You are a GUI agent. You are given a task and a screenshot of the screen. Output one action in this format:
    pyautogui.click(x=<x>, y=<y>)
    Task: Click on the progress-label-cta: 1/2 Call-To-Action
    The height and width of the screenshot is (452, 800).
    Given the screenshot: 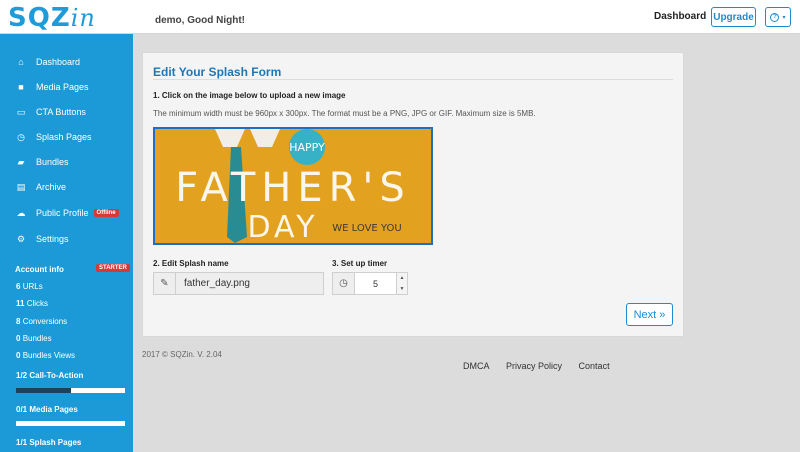 What is the action you would take?
    pyautogui.click(x=50, y=375)
    